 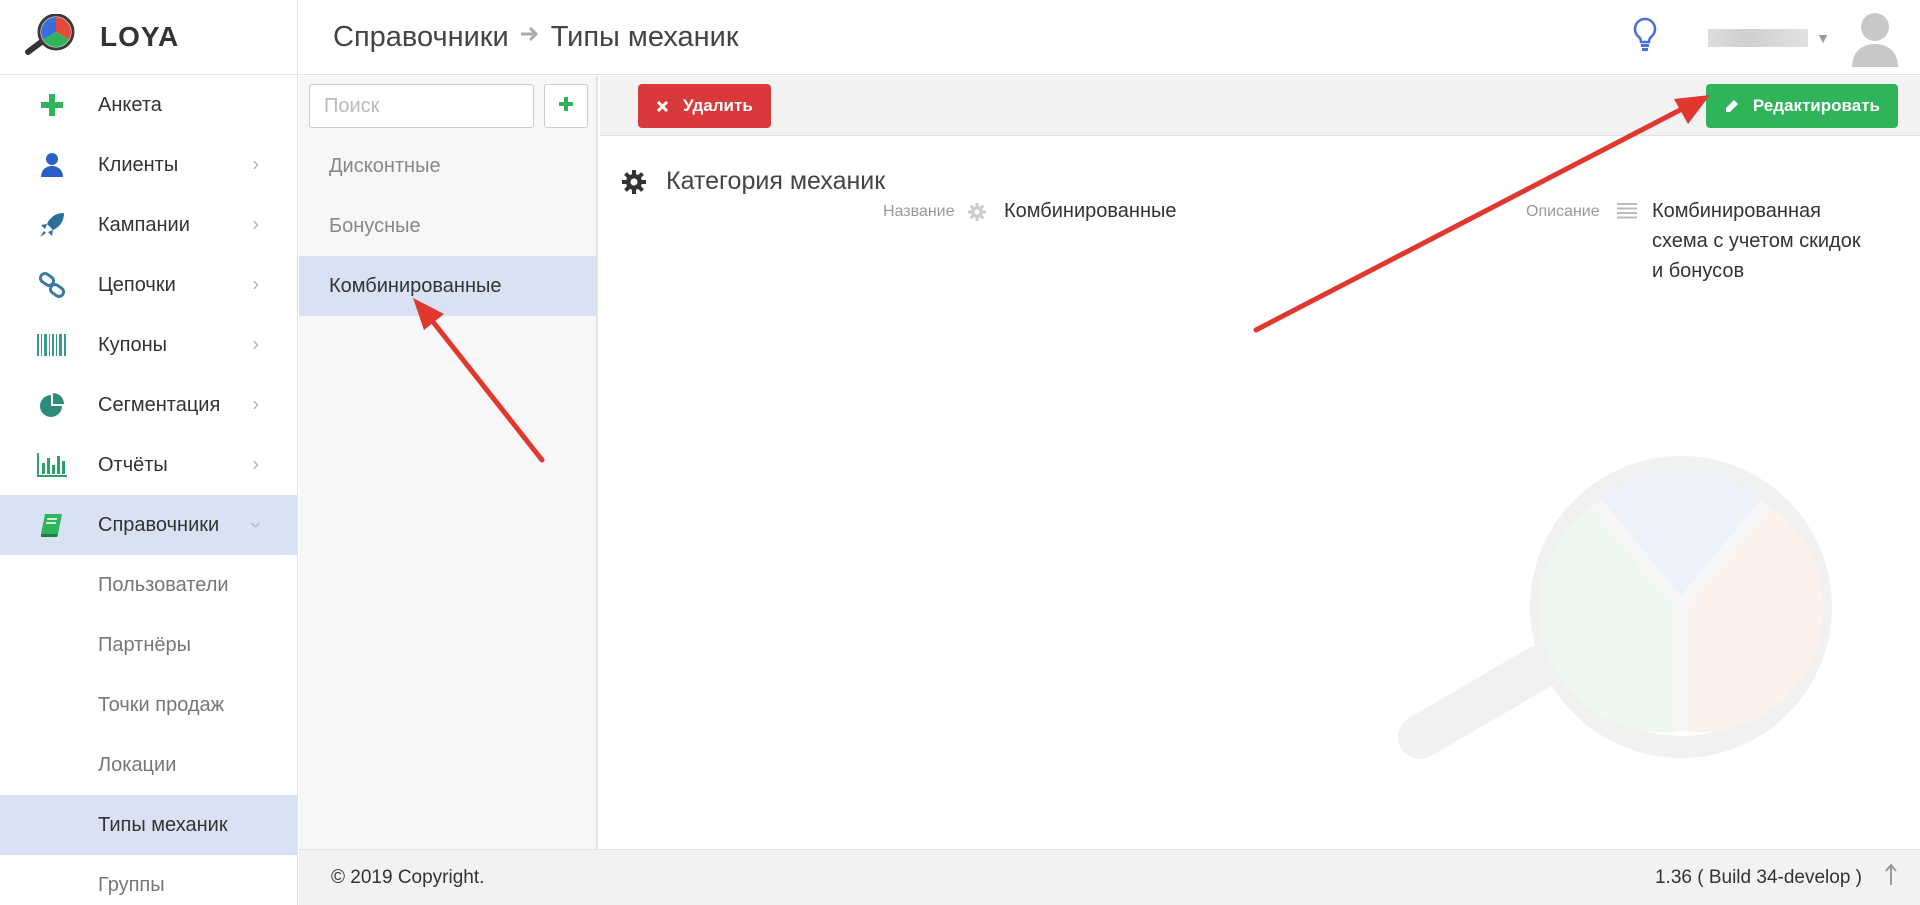 What do you see at coordinates (530, 37) in the screenshot?
I see `arrow-right-icon` at bounding box center [530, 37].